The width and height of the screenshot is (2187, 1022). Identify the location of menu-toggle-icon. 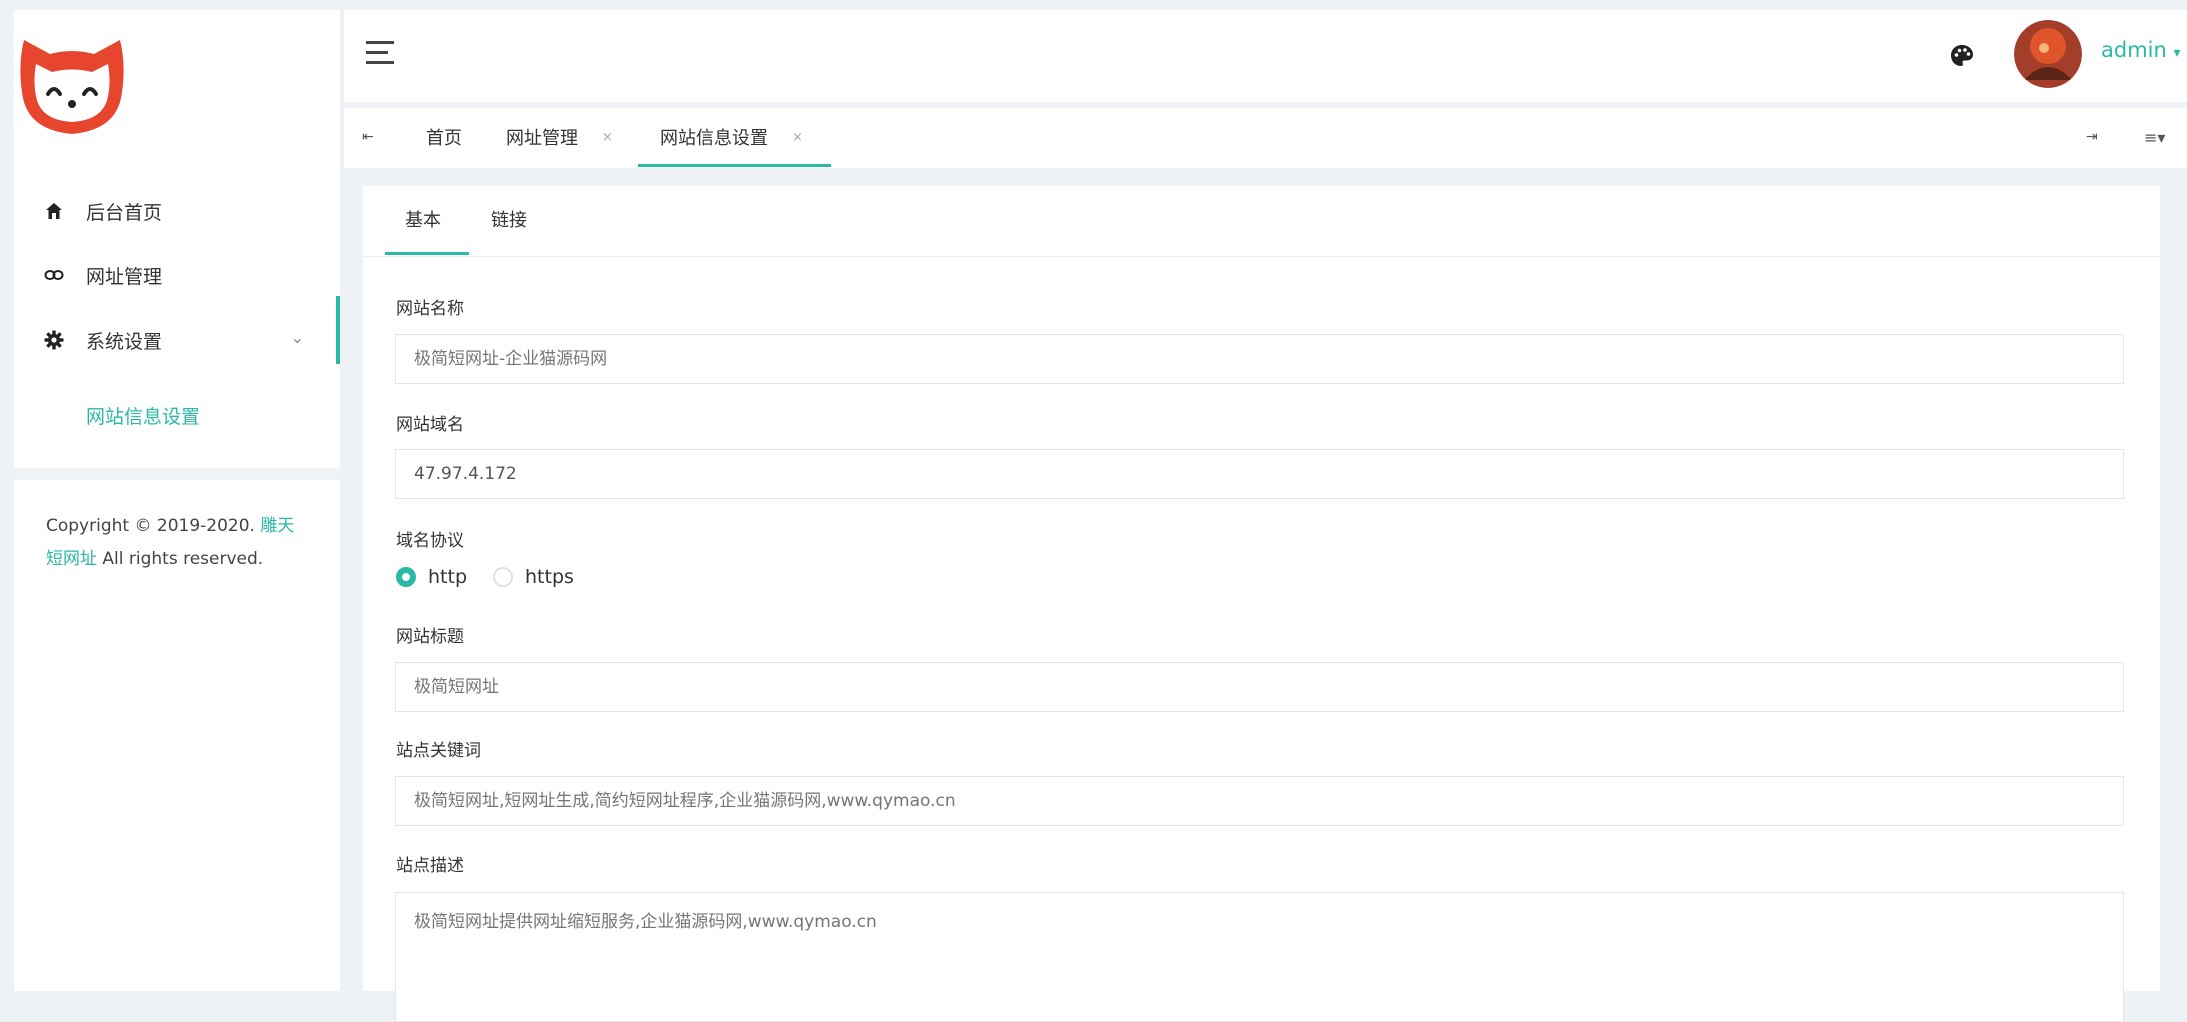
(381, 53).